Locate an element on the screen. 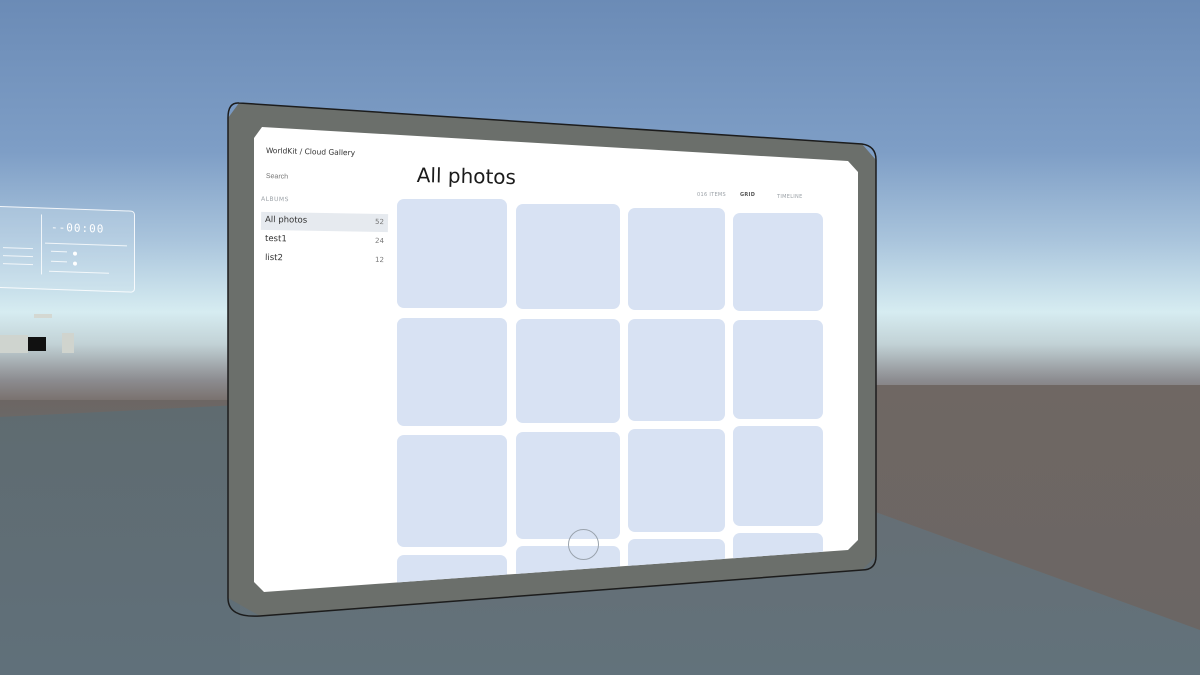 The image size is (1200, 675). search-input is located at coordinates (320, 178).